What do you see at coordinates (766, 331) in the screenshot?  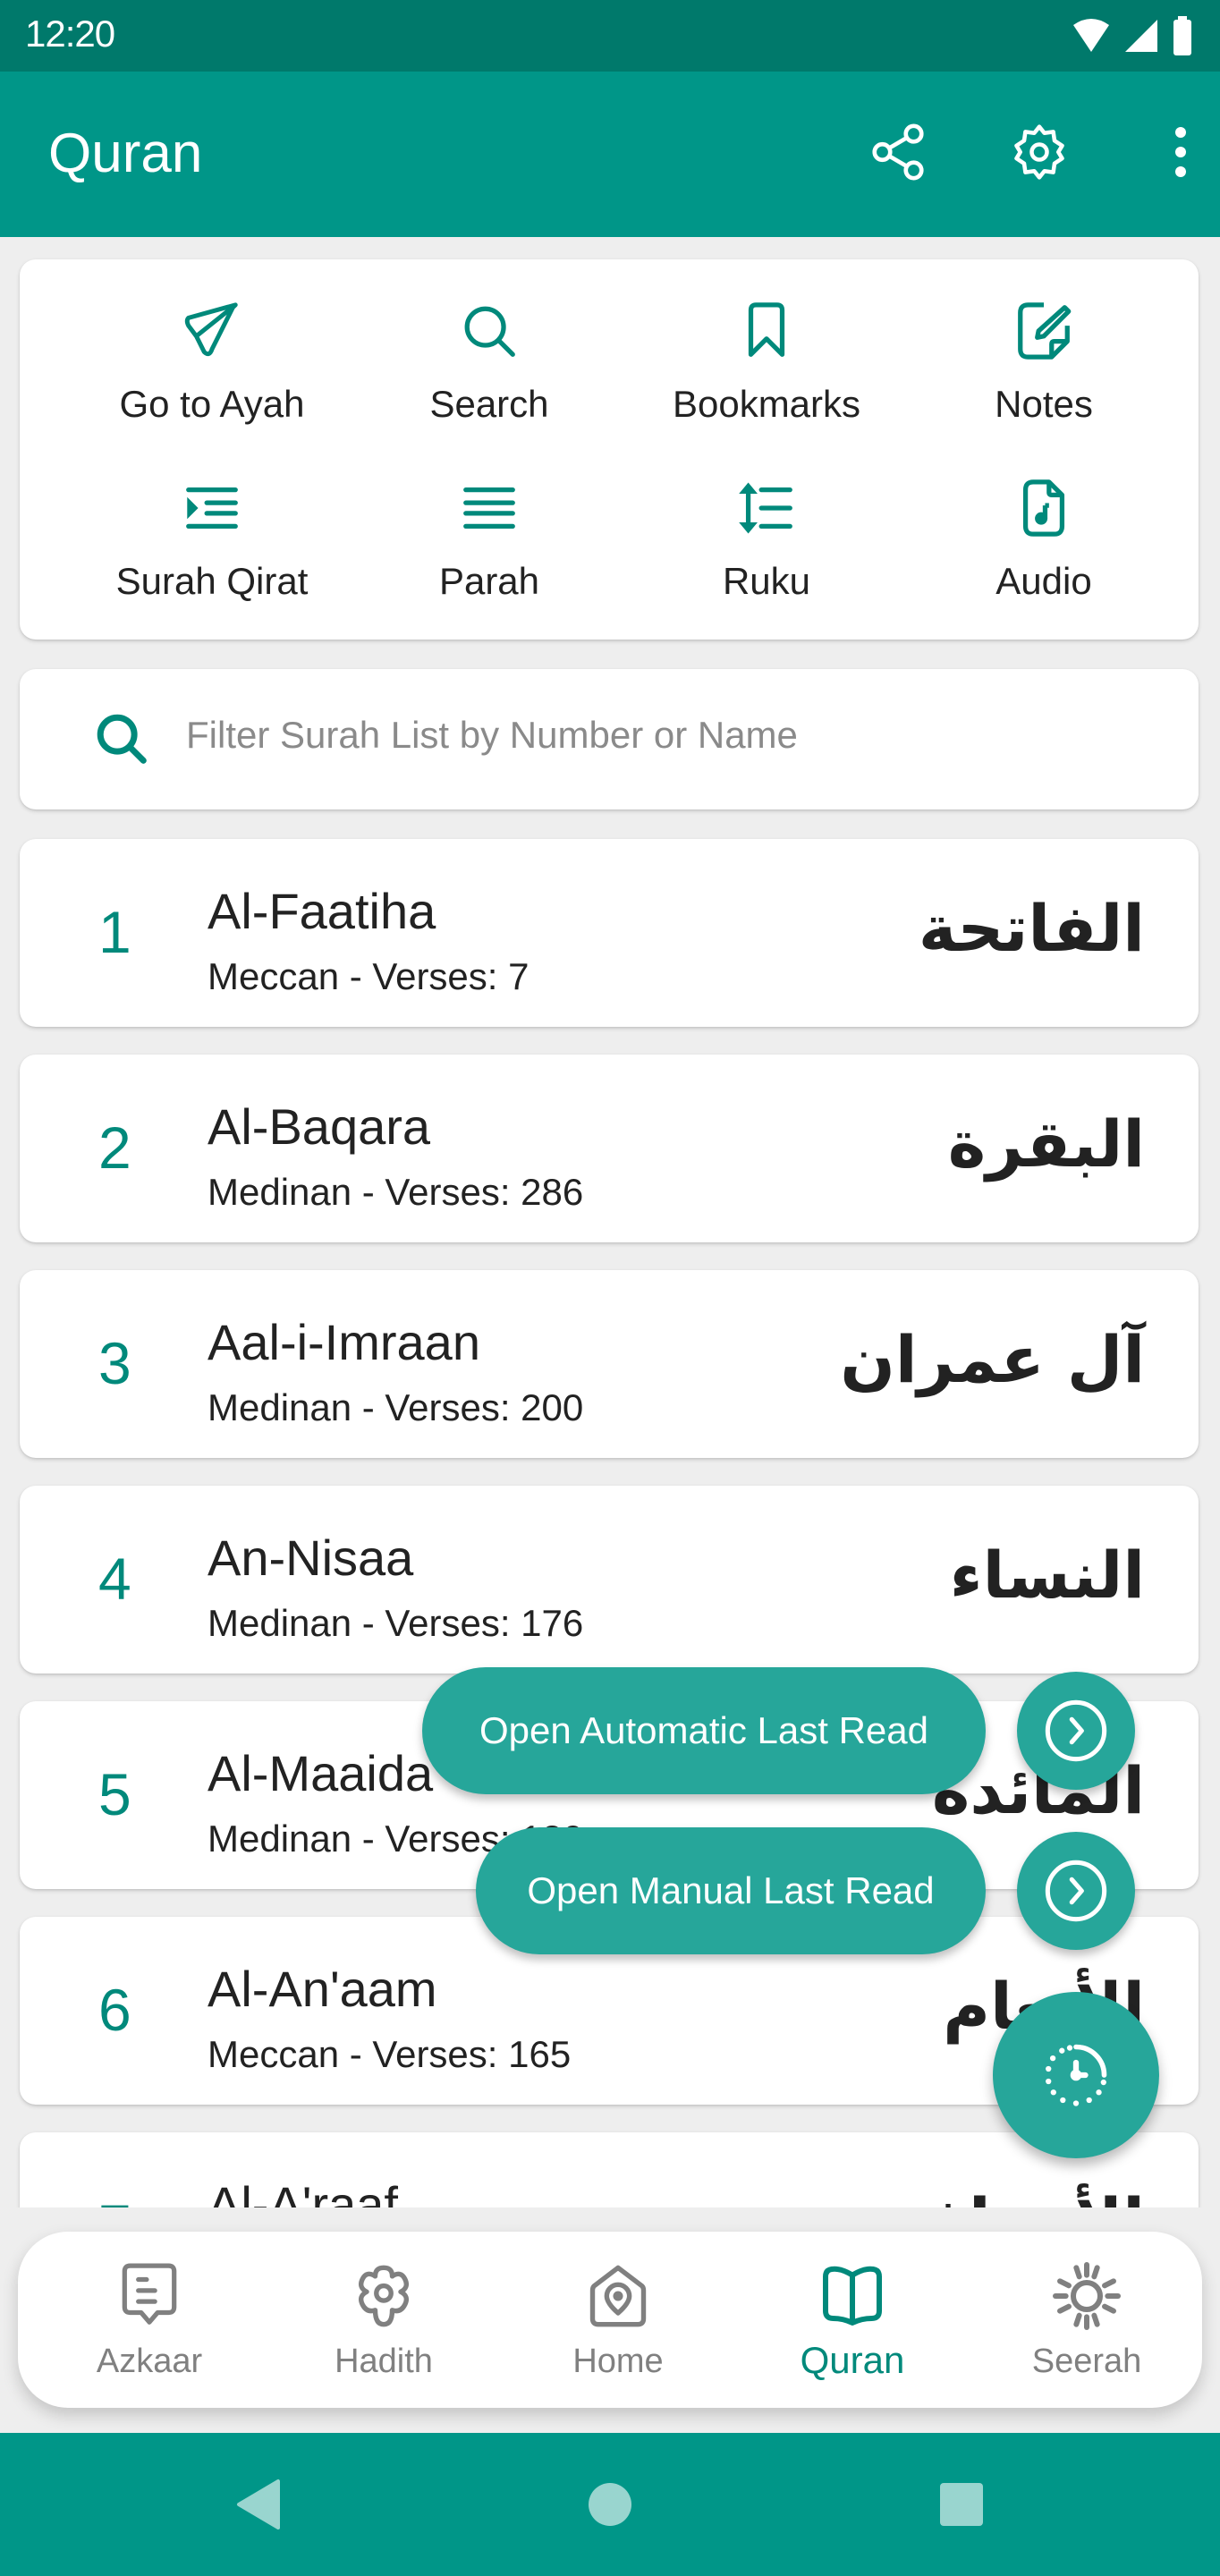 I see `bookmark-icon` at bounding box center [766, 331].